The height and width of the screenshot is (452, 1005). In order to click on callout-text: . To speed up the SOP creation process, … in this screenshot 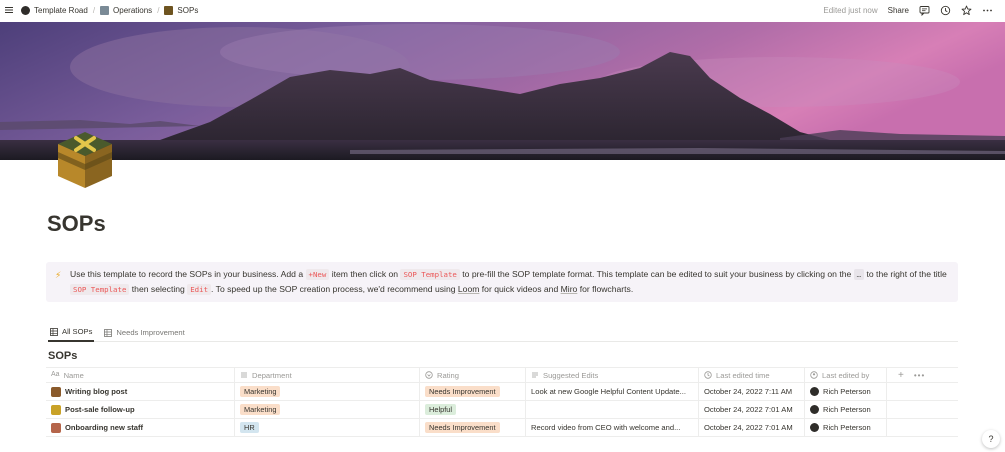, I will do `click(334, 289)`.